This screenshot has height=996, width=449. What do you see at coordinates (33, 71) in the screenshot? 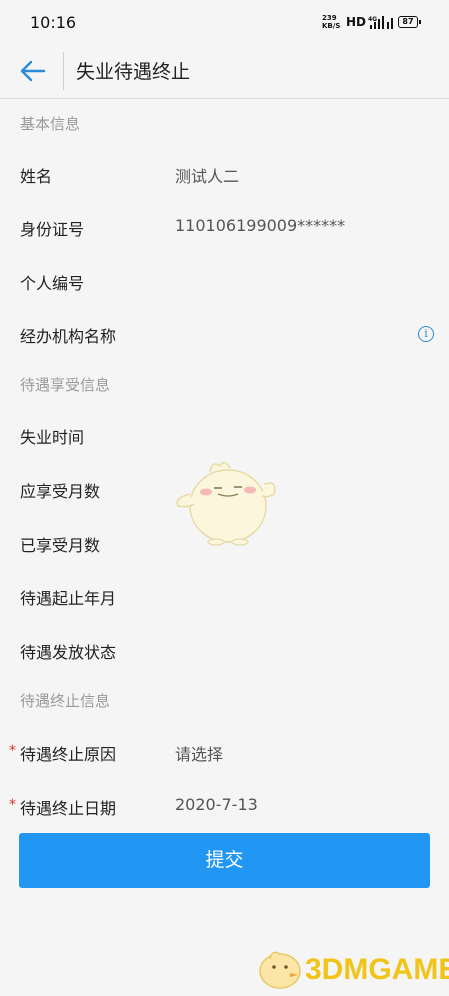
I see `back-arrow-icon` at bounding box center [33, 71].